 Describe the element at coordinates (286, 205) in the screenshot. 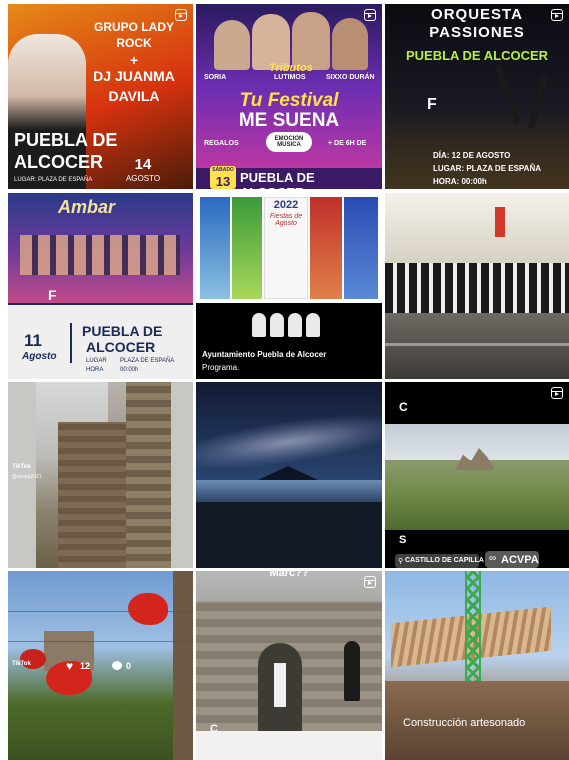

I see `poster-year: 2022` at that location.